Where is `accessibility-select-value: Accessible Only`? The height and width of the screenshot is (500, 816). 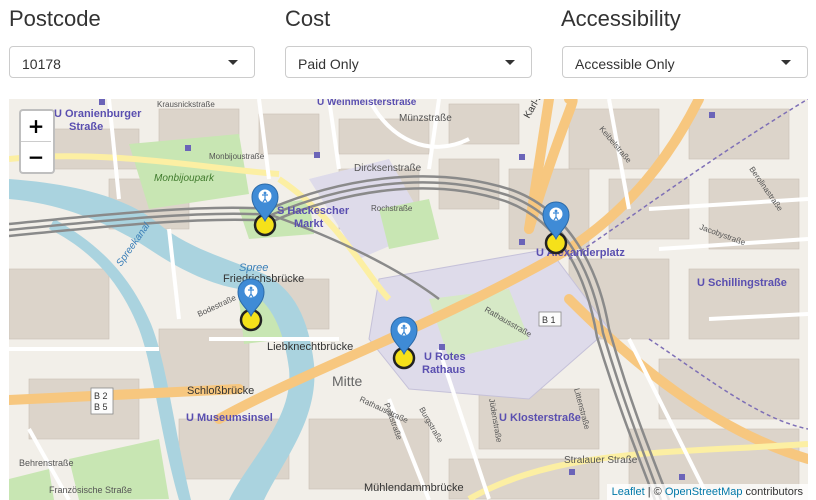 accessibility-select-value: Accessible Only is located at coordinates (625, 64).